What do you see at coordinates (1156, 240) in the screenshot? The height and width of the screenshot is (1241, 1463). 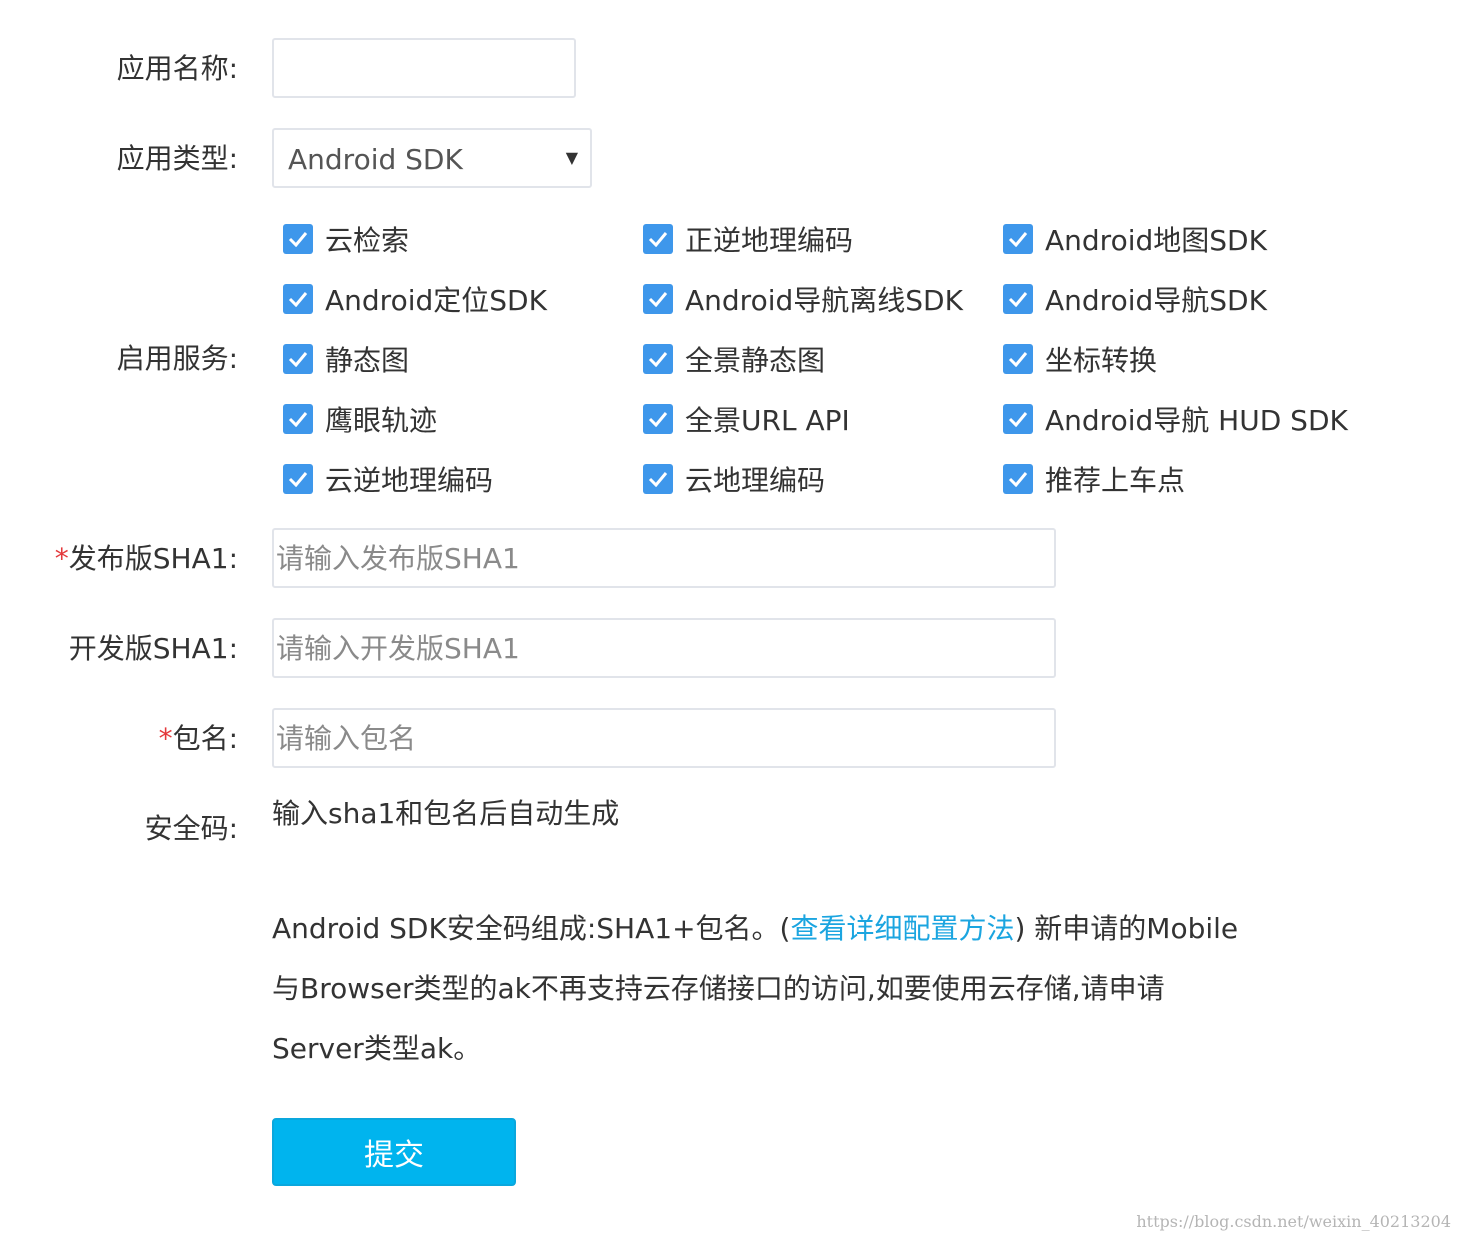 I see `service-label: Android地图SDK` at bounding box center [1156, 240].